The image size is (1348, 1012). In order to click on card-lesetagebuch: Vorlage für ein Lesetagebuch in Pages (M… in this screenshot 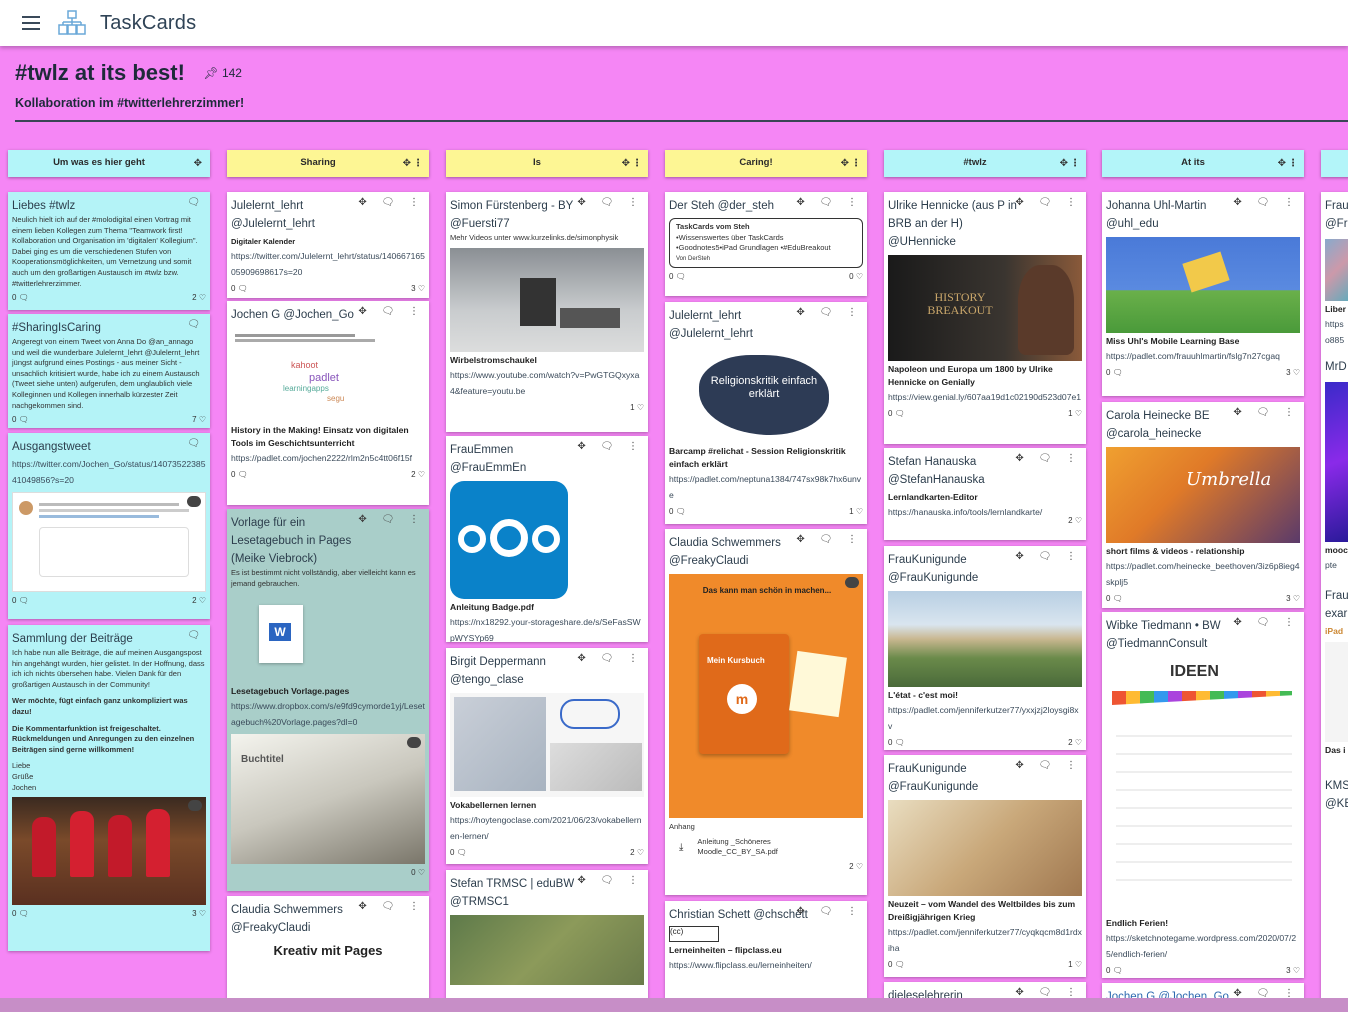, I will do `click(328, 700)`.